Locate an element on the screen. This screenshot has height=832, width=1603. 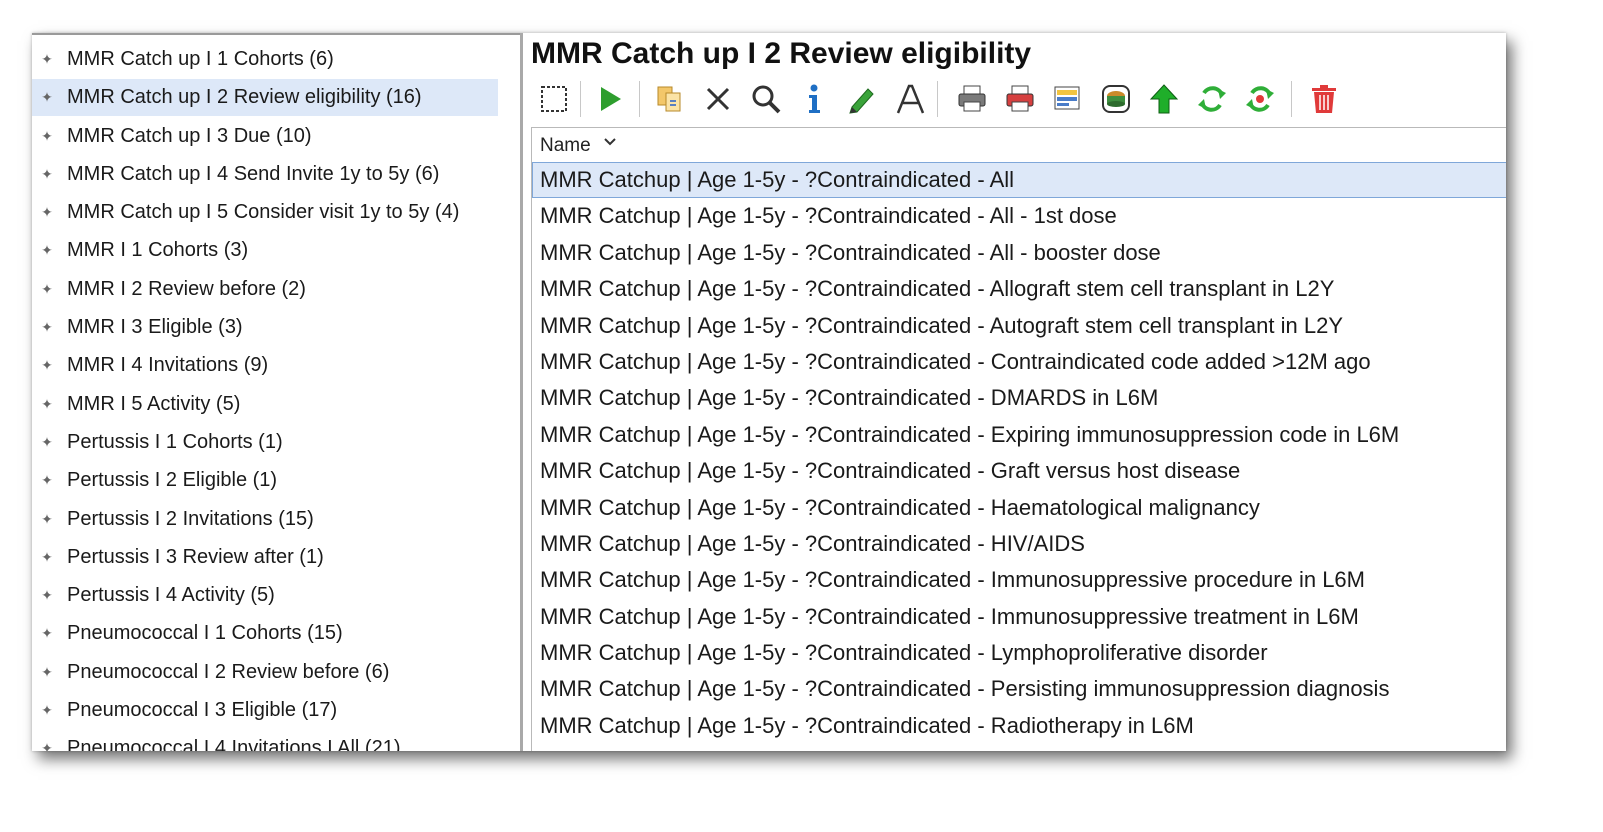
pane-top-border is located at coordinates (276, 34).